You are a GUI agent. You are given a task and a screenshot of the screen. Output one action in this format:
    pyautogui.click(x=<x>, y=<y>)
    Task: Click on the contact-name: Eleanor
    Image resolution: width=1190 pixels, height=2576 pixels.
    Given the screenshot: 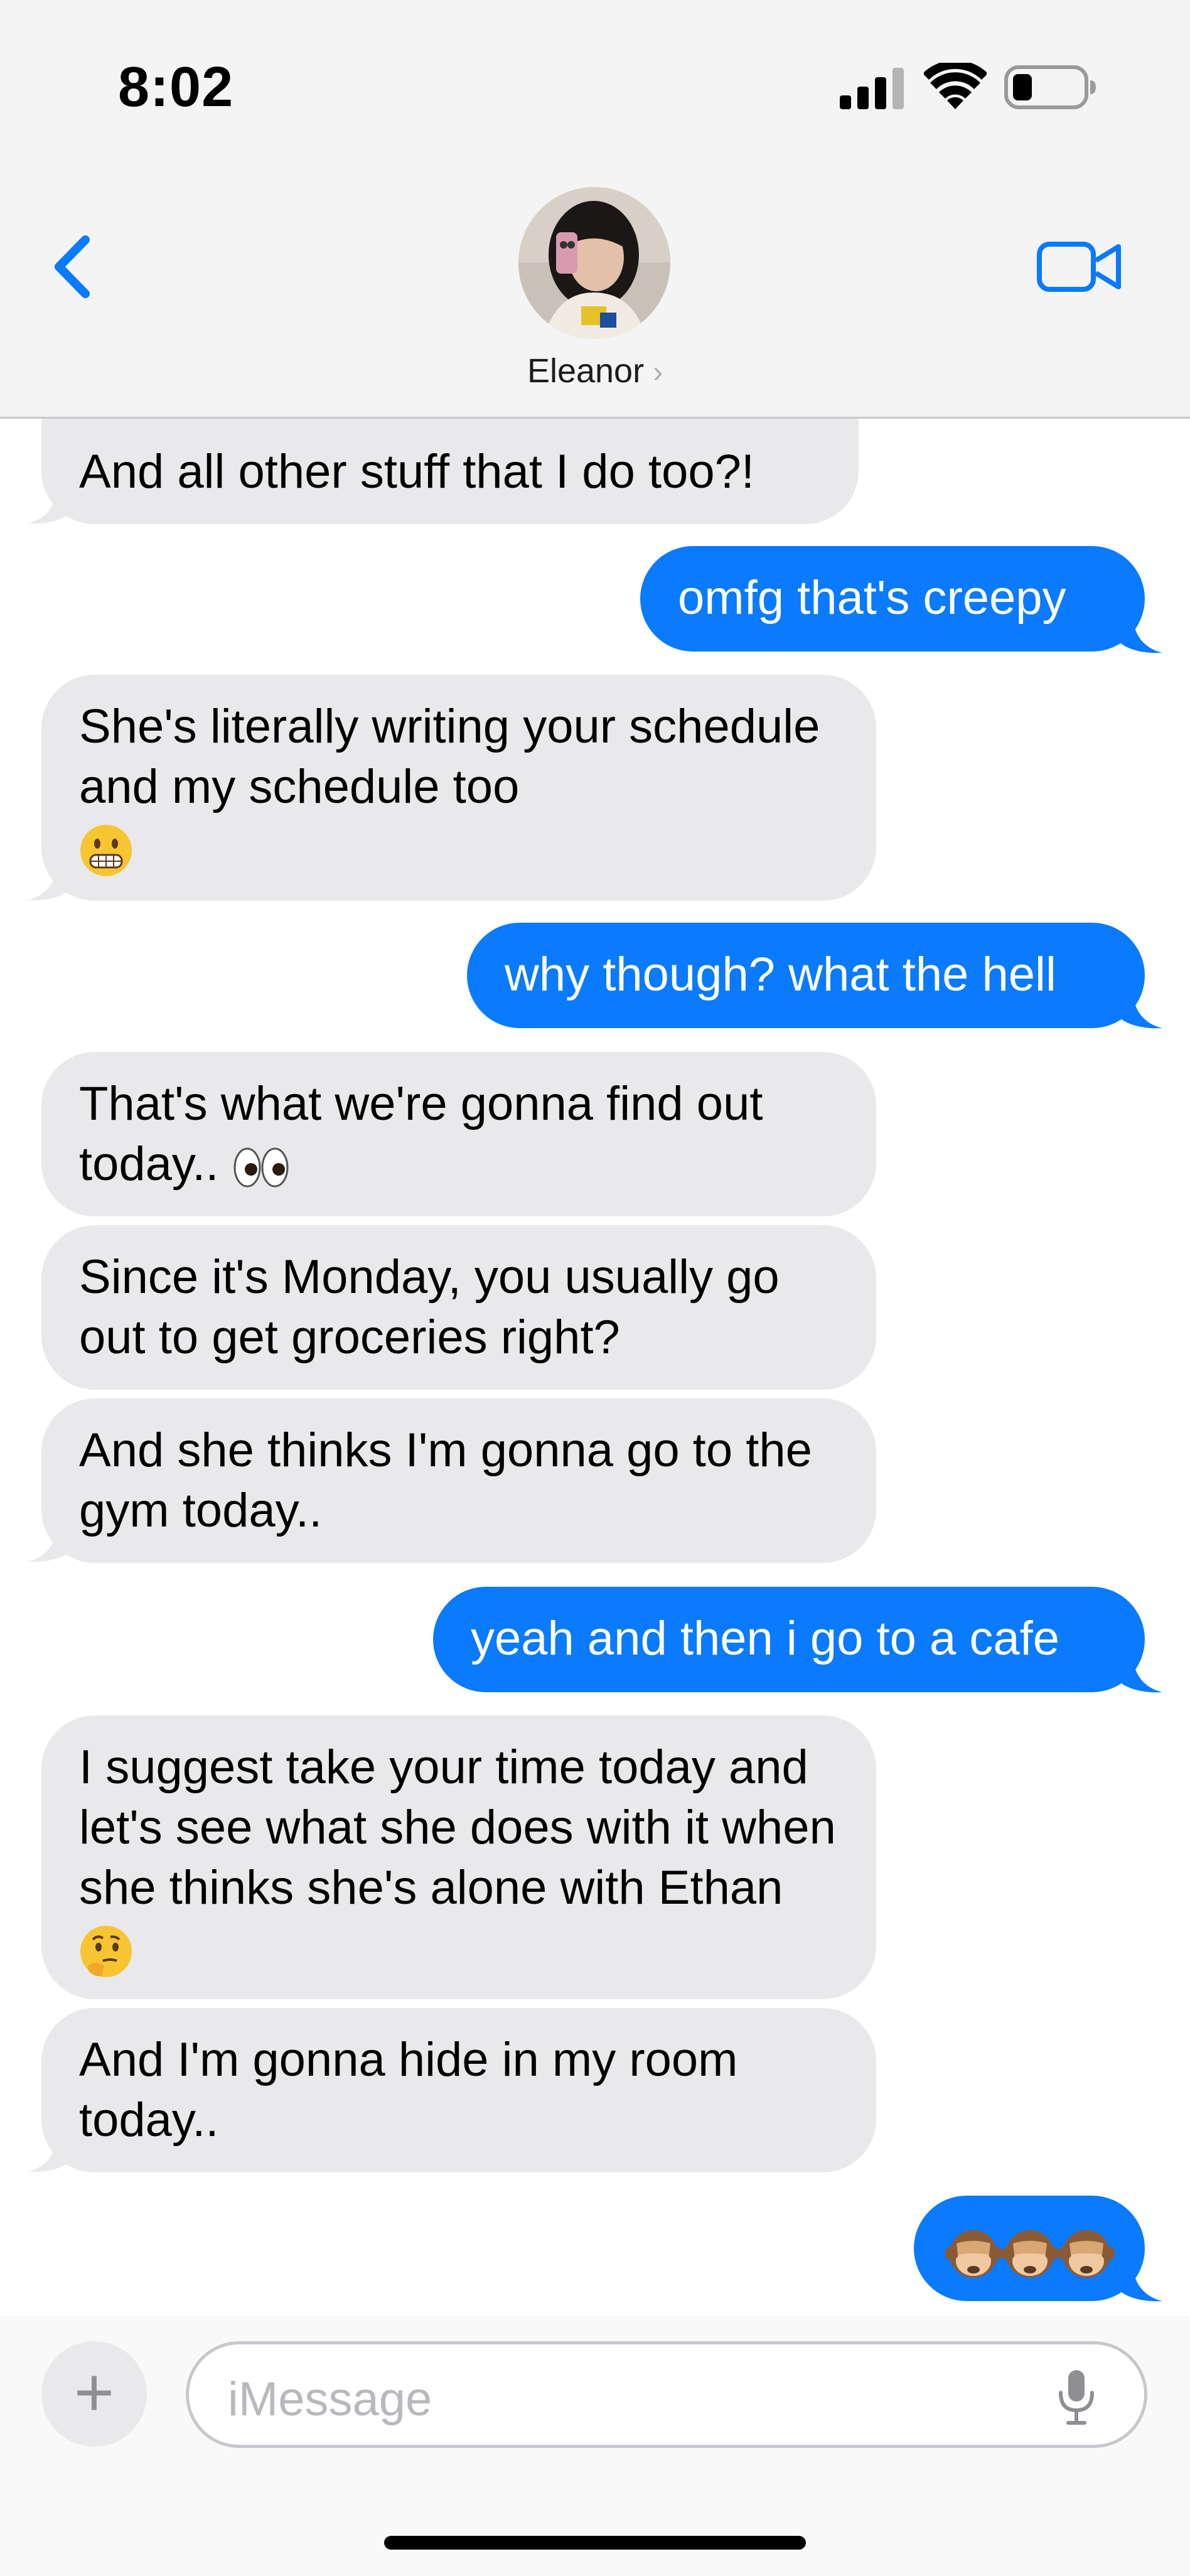 What is the action you would take?
    pyautogui.click(x=586, y=371)
    